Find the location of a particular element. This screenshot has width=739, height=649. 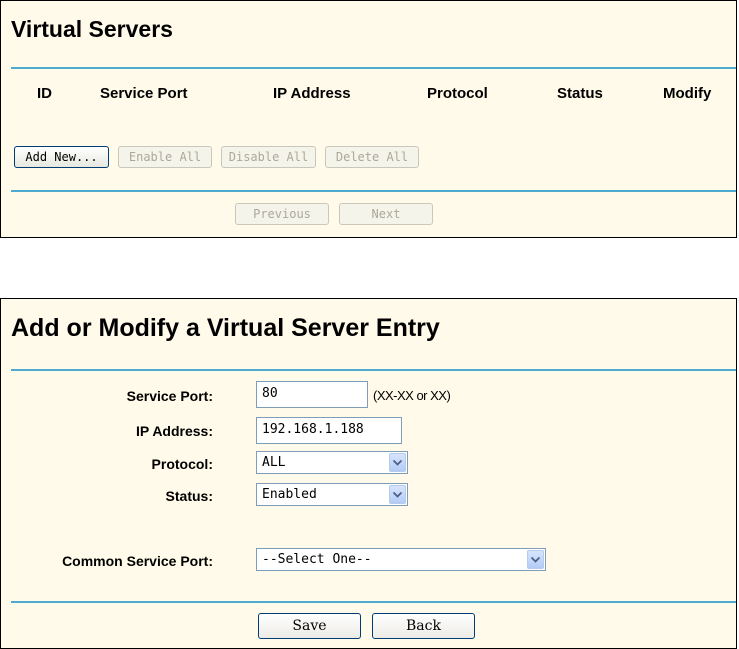

ip-address-input: 192.168.1.188 is located at coordinates (329, 430).